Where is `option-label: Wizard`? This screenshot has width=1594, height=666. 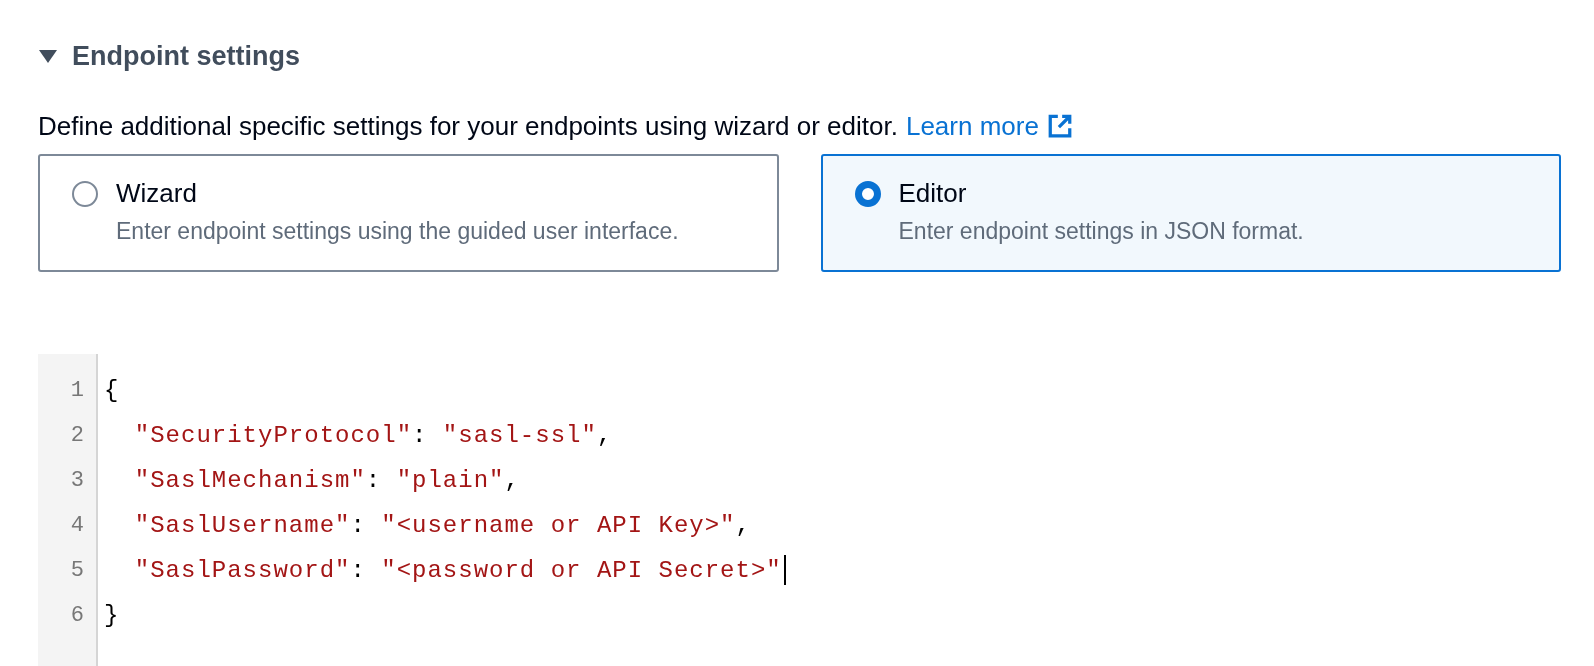
option-label: Wizard is located at coordinates (157, 192).